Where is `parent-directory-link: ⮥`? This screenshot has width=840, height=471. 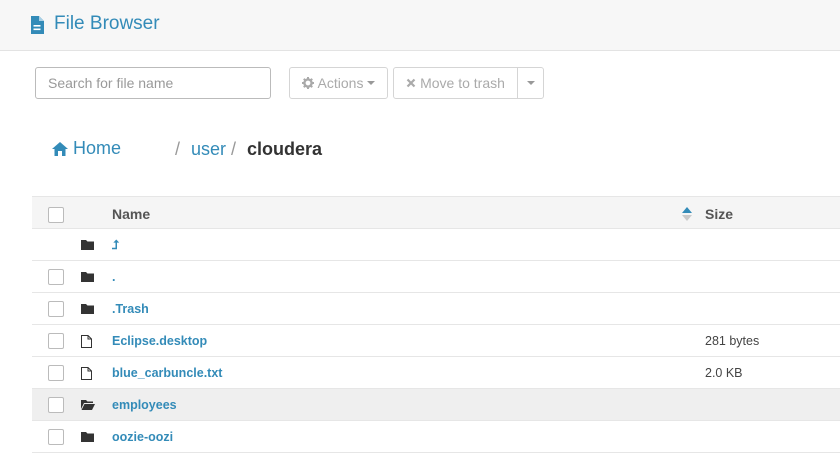 parent-directory-link: ⮥ is located at coordinates (115, 245).